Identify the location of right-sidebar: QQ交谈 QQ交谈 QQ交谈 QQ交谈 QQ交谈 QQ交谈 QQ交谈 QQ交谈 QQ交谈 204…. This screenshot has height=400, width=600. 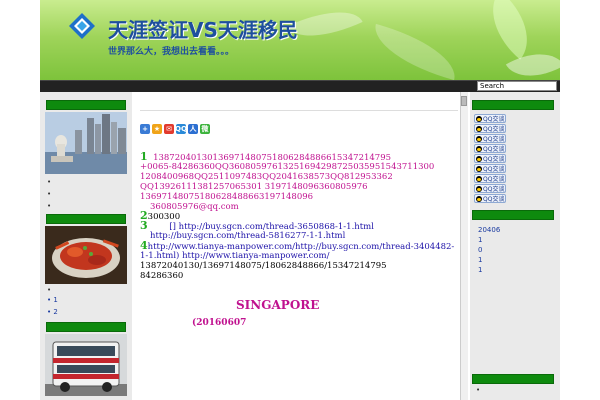
(515, 246).